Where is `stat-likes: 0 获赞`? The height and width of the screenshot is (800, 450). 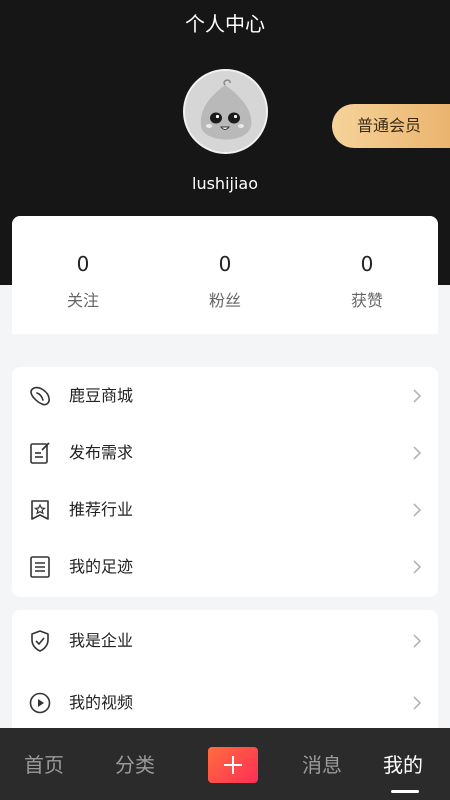
stat-likes: 0 获赞 is located at coordinates (367, 275).